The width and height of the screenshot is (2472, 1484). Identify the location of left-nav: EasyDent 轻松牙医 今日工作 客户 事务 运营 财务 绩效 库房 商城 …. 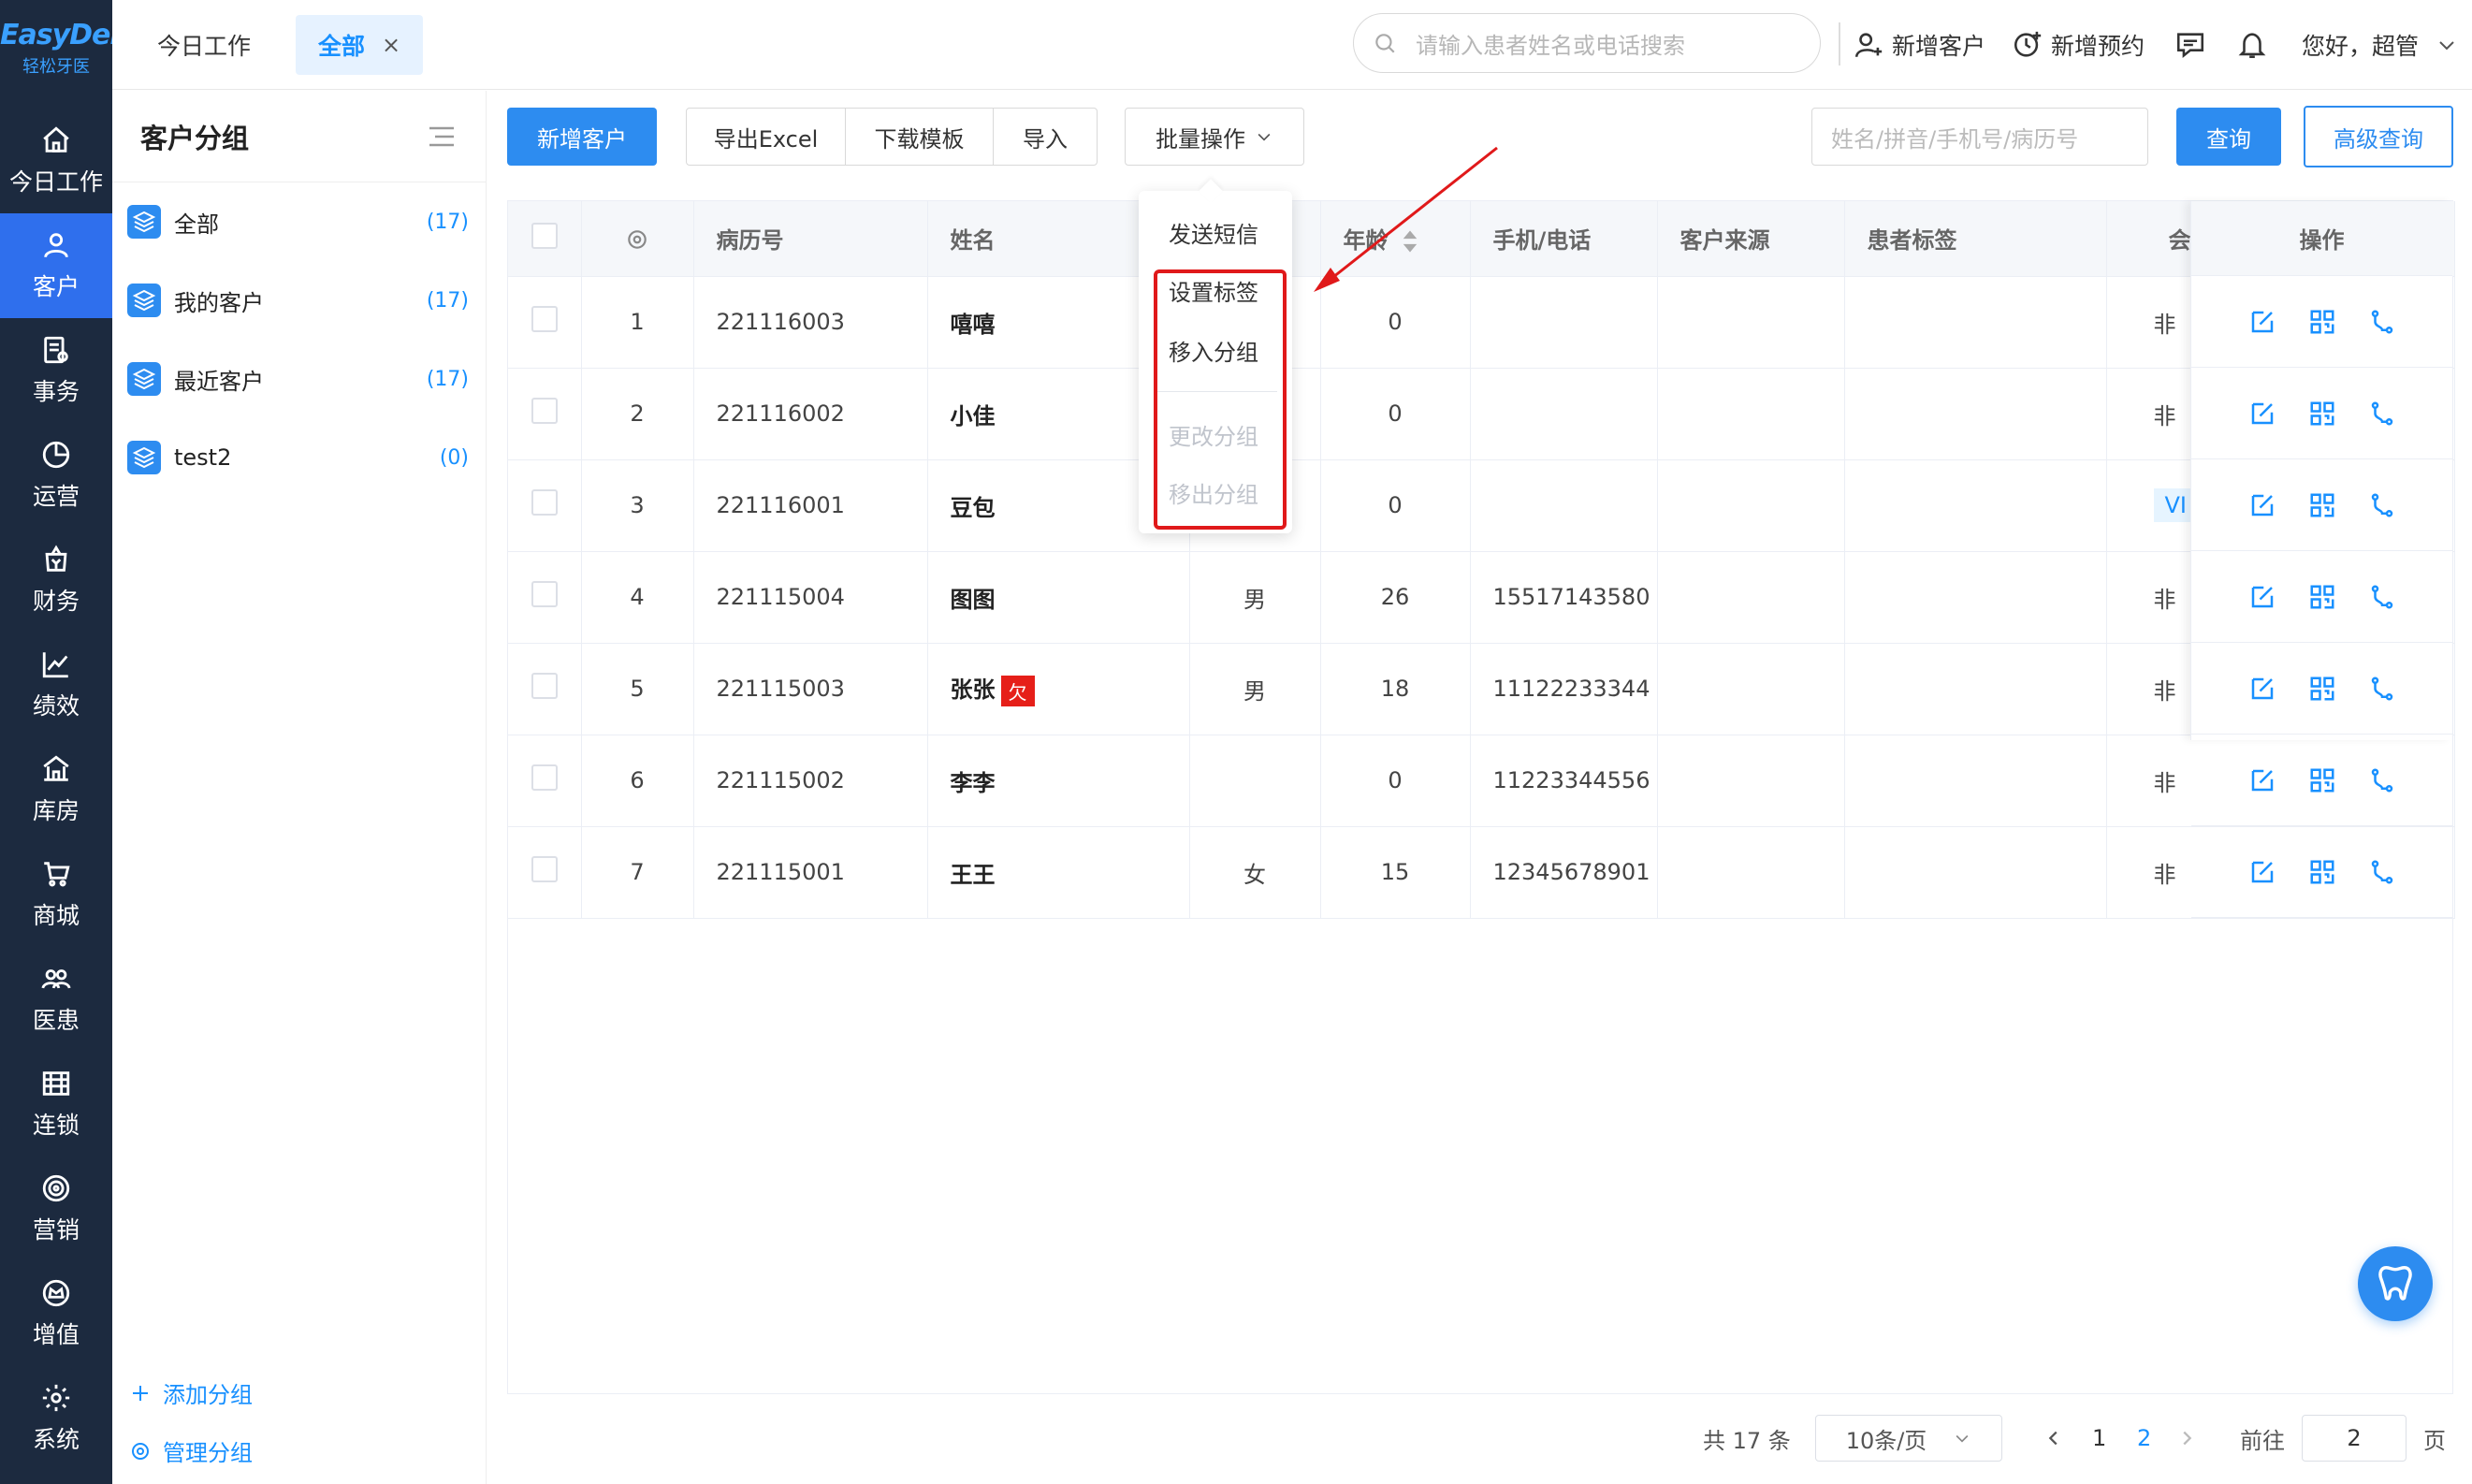
(71, 742).